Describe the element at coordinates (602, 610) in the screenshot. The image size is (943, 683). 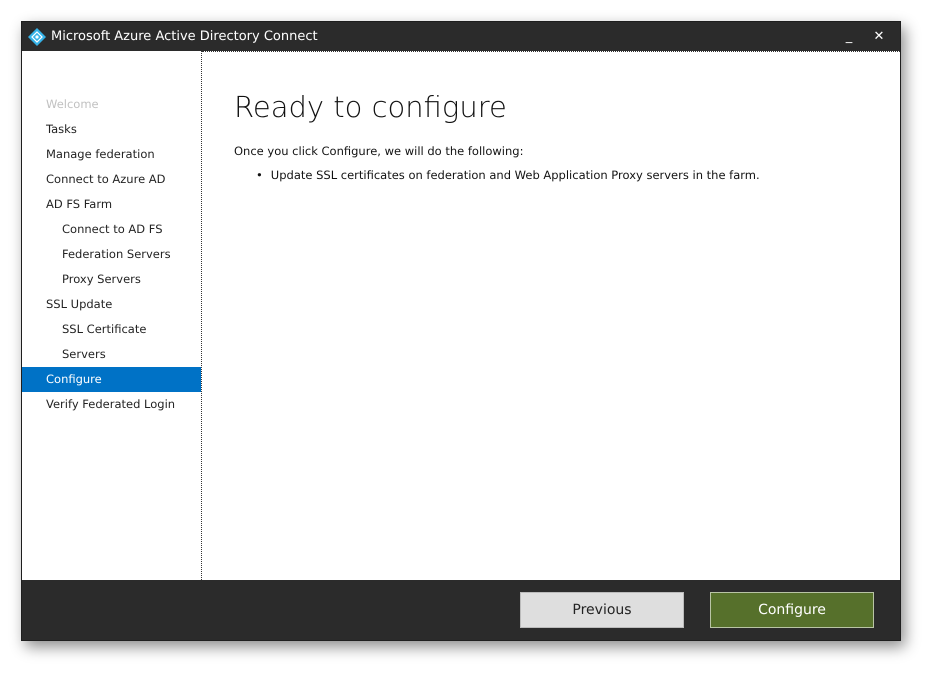
I see `previous-button: Previous` at that location.